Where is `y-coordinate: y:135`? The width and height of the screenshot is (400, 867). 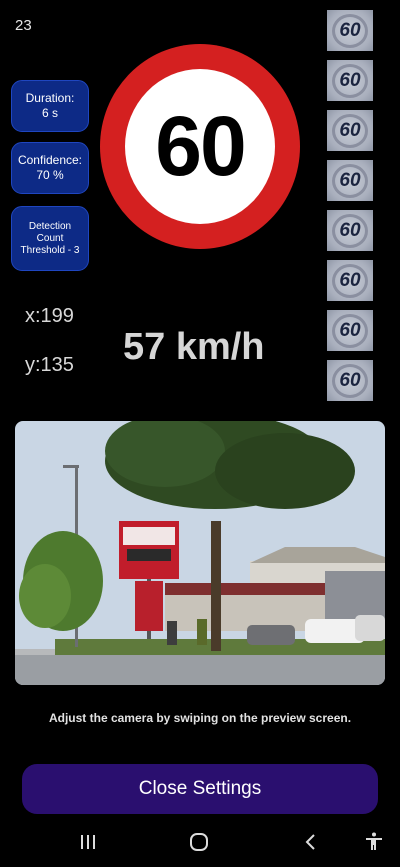 y-coordinate: y:135 is located at coordinates (49, 365).